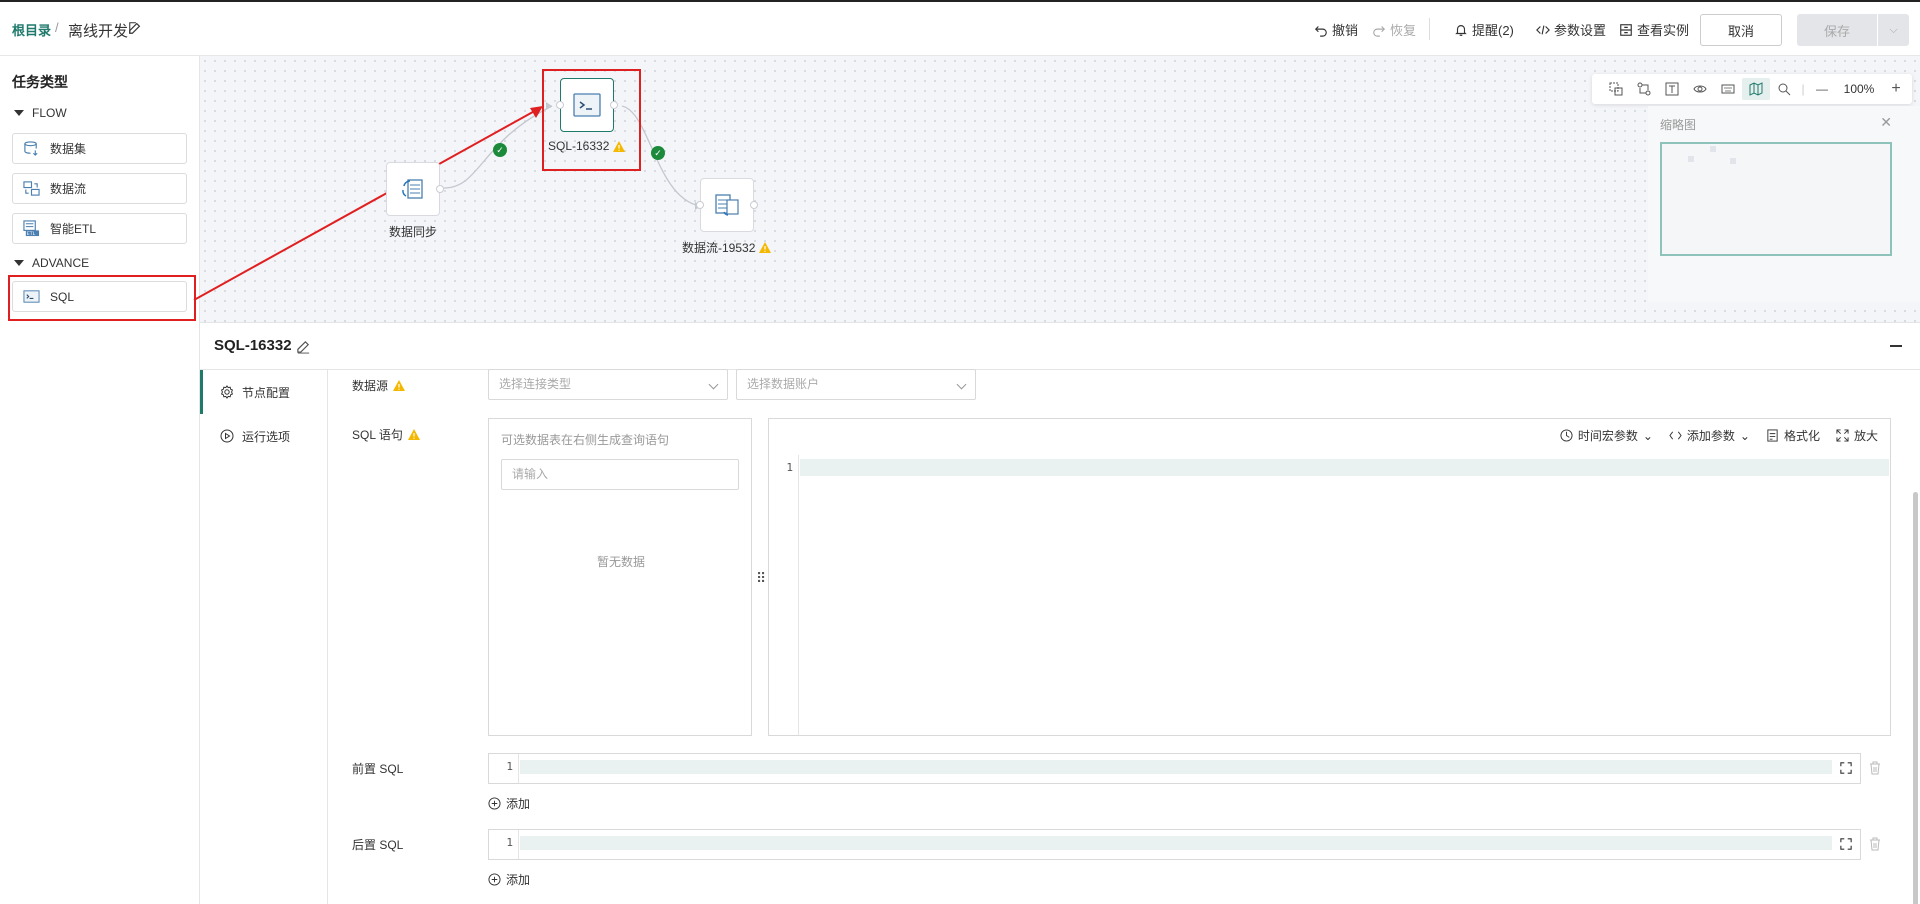 The image size is (1920, 904). Describe the element at coordinates (1776, 199) in the screenshot. I see `minimap-viewport` at that location.